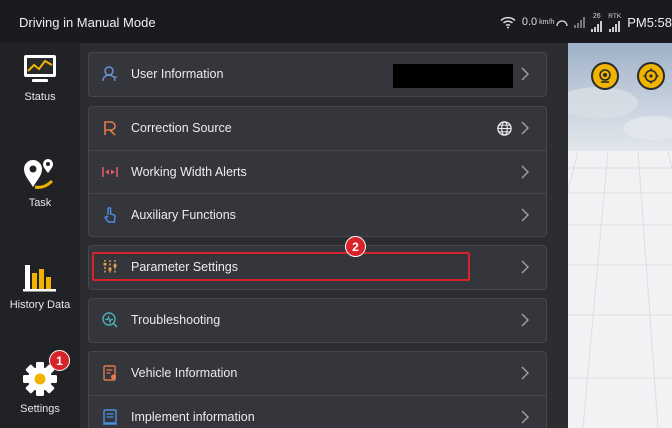 The width and height of the screenshot is (672, 428). I want to click on settings-item-troubleshooting: Troubleshooting, so click(317, 320).